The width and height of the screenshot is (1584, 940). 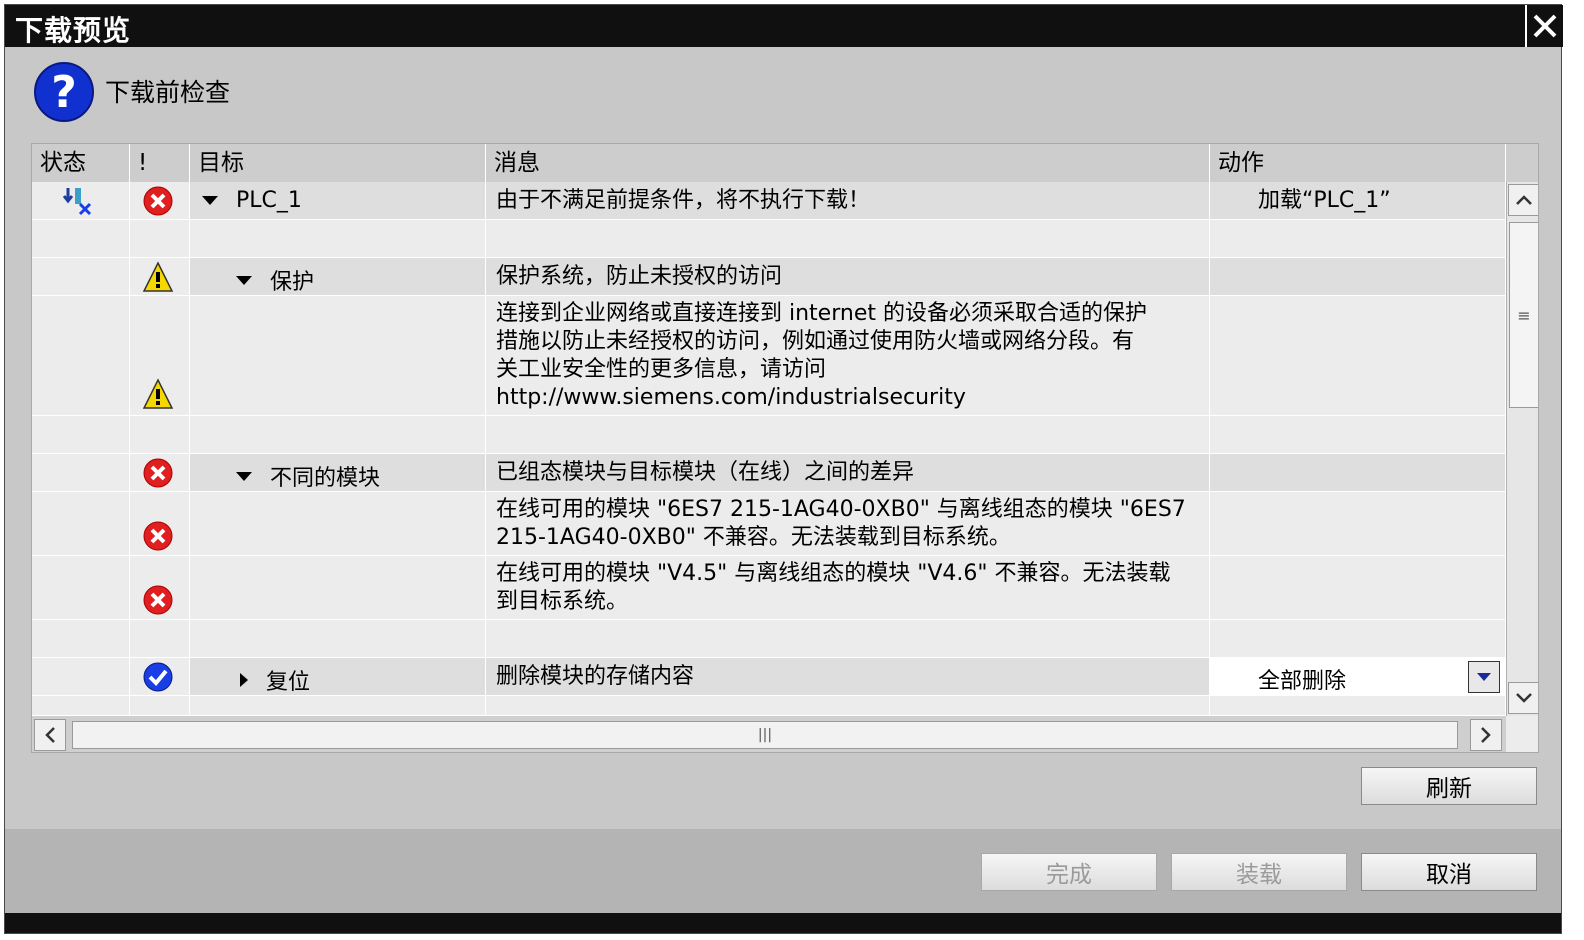 I want to click on message-line: 关工业安全性的更多信息，请访问, so click(x=661, y=369).